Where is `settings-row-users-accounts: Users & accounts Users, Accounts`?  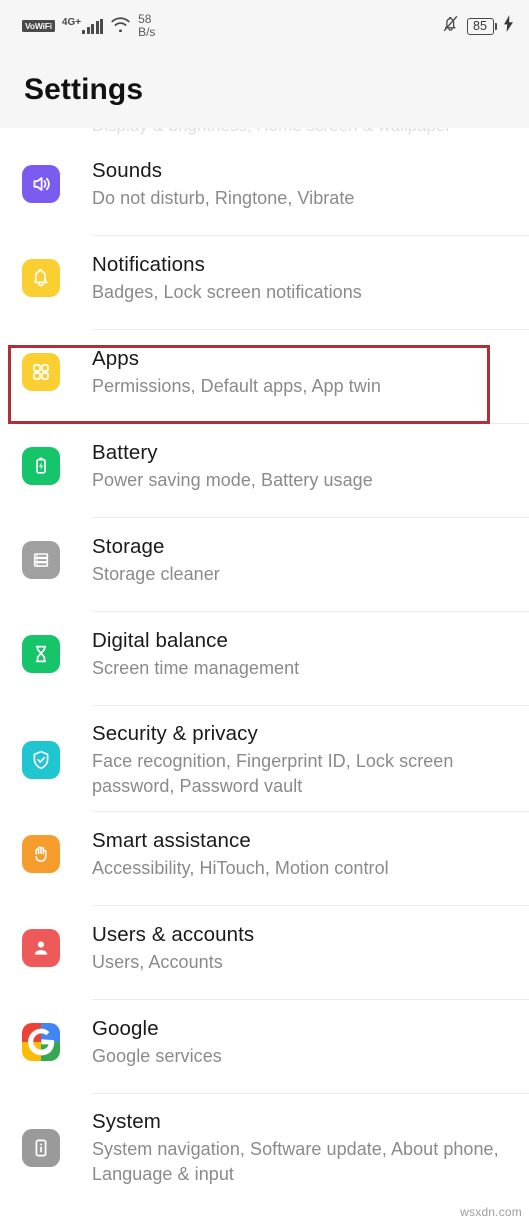
settings-row-users-accounts: Users & accounts Users, Accounts is located at coordinates (264, 953).